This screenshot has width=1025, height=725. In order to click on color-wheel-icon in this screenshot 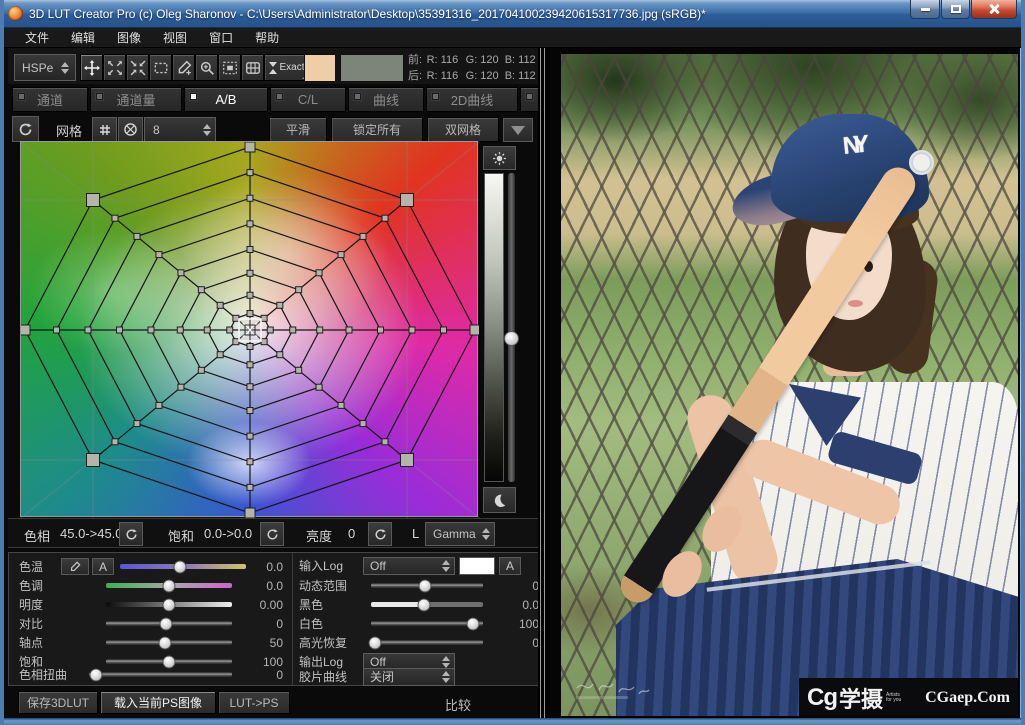, I will do `click(130, 129)`.